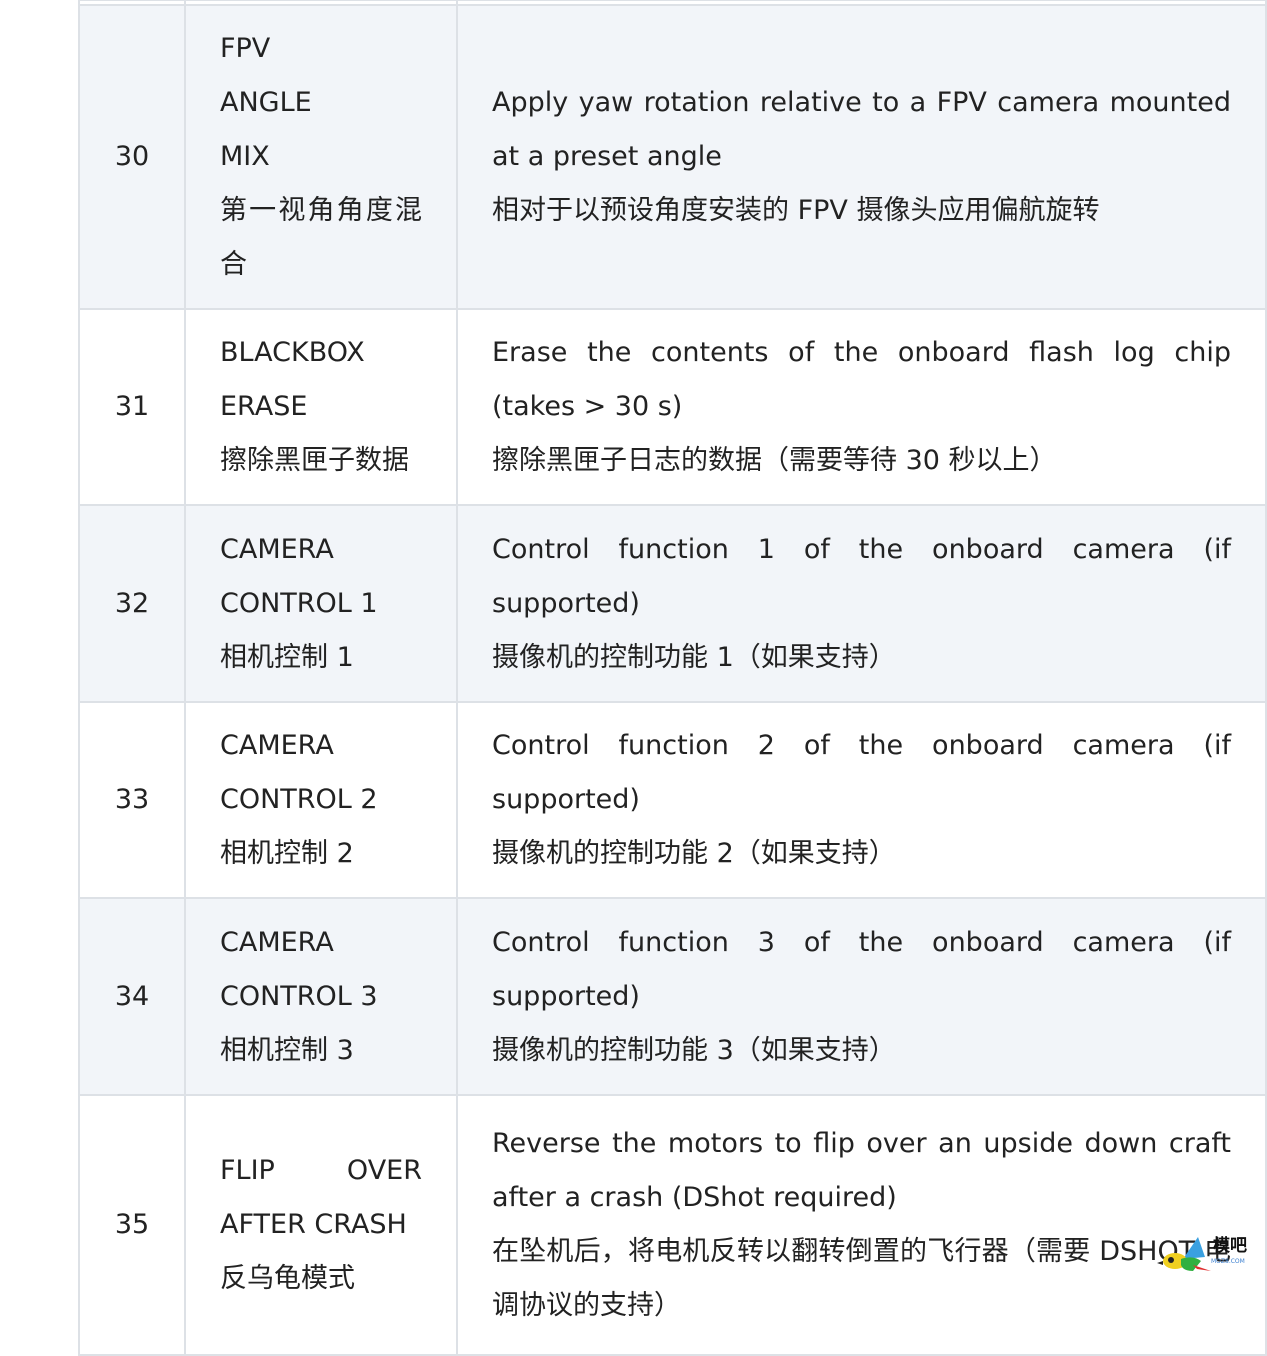  Describe the element at coordinates (287, 853) in the screenshot. I see `mode-name-zh: 相机控制 2` at that location.